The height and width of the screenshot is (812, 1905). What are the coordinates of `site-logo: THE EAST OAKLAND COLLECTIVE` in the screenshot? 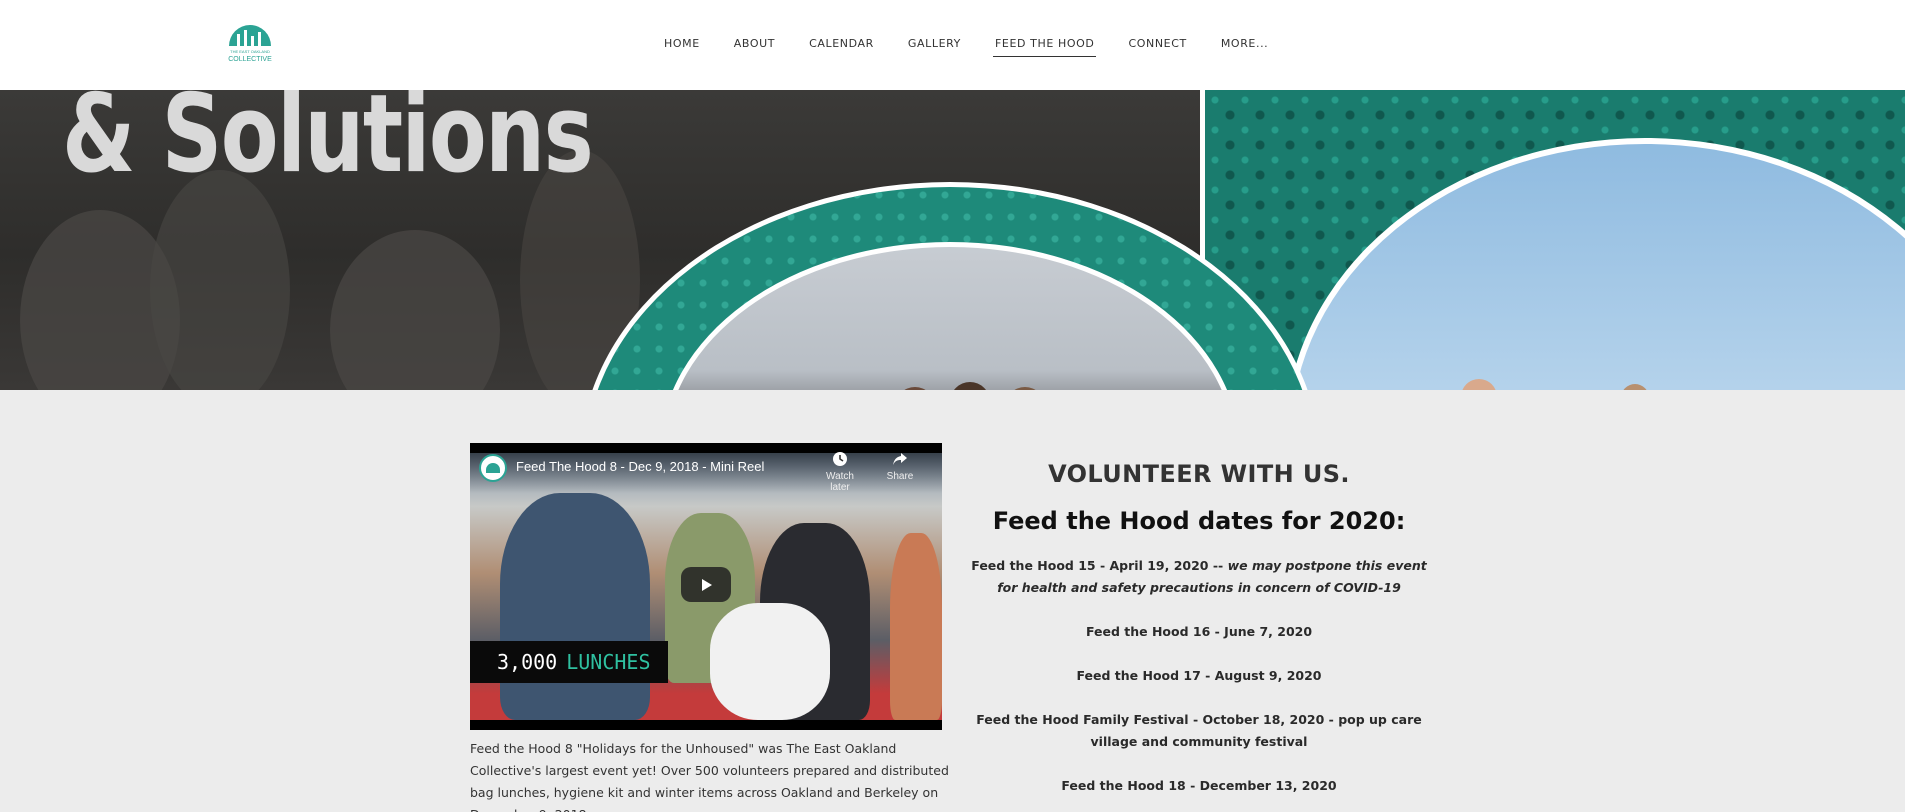 It's located at (250, 43).